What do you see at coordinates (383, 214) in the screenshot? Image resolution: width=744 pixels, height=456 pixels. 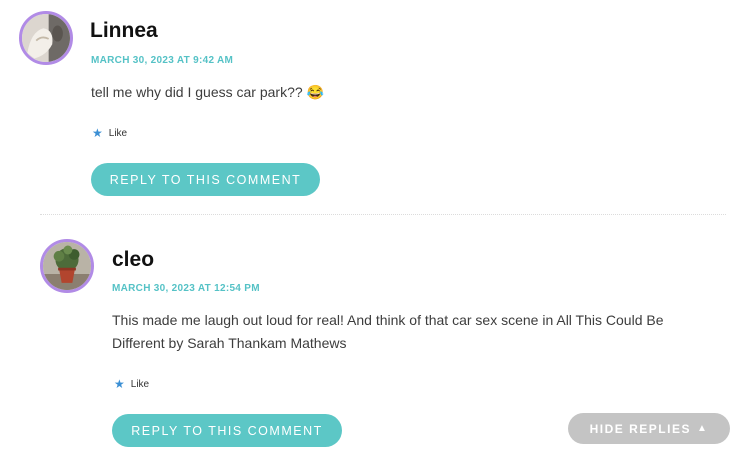 I see `comment-divider` at bounding box center [383, 214].